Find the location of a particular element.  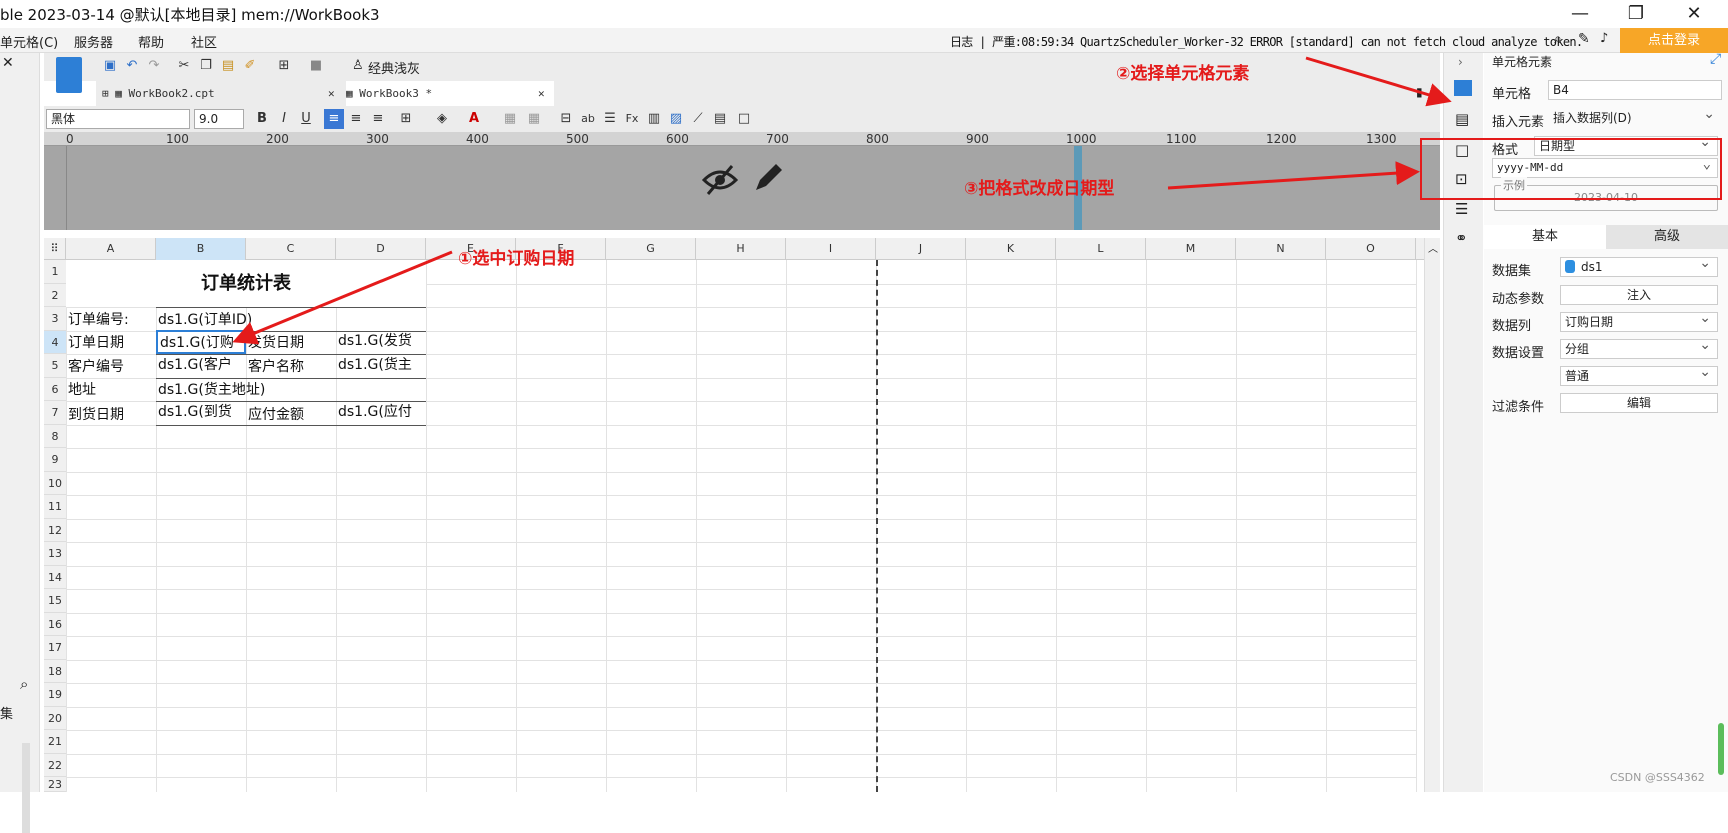

annotation-step3: ③把格式改成日期型 is located at coordinates (1039, 189).